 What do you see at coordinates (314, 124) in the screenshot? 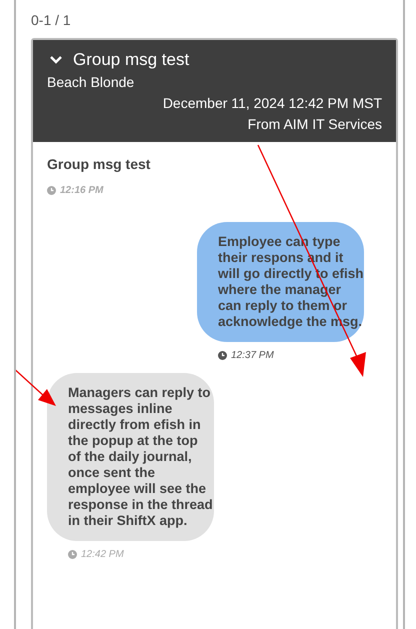
I see `thread-source: From AIM IT Services` at bounding box center [314, 124].